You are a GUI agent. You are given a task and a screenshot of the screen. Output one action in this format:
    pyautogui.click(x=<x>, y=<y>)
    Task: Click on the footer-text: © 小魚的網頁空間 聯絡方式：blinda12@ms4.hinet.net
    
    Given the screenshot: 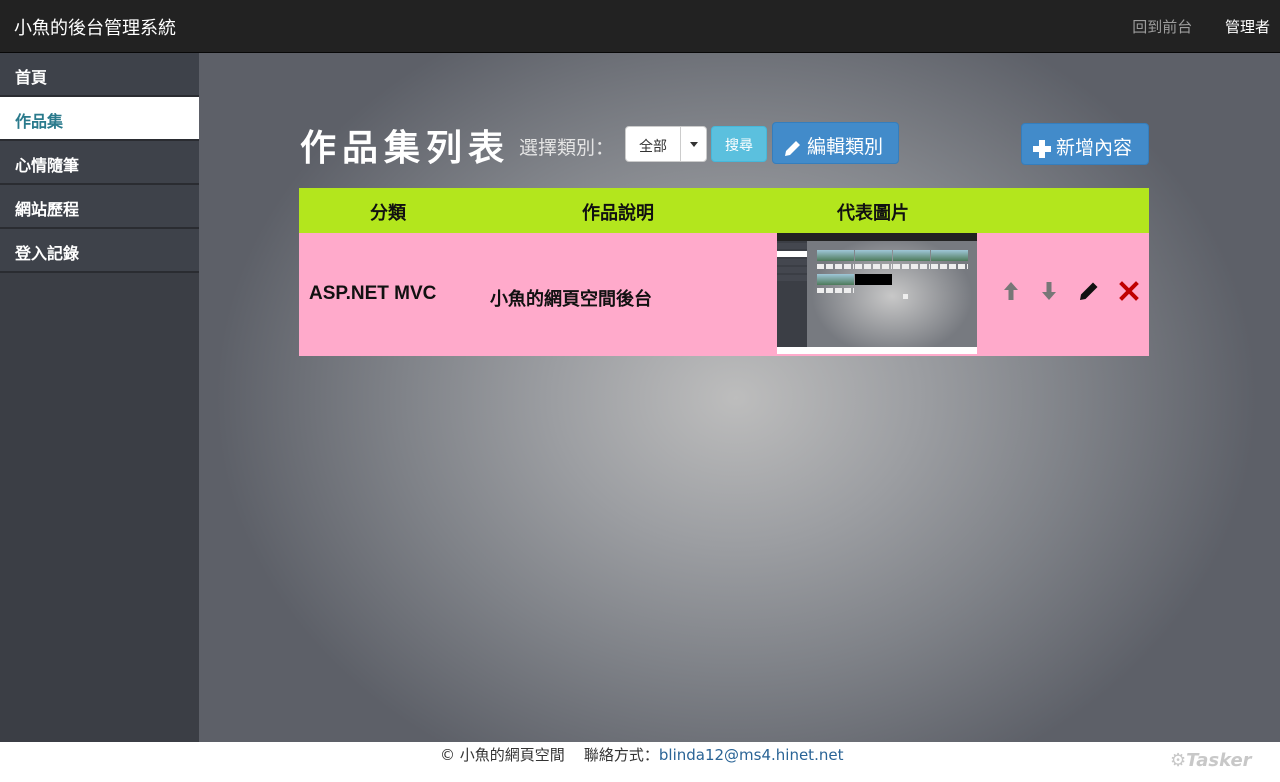 What is the action you would take?
    pyautogui.click(x=641, y=754)
    